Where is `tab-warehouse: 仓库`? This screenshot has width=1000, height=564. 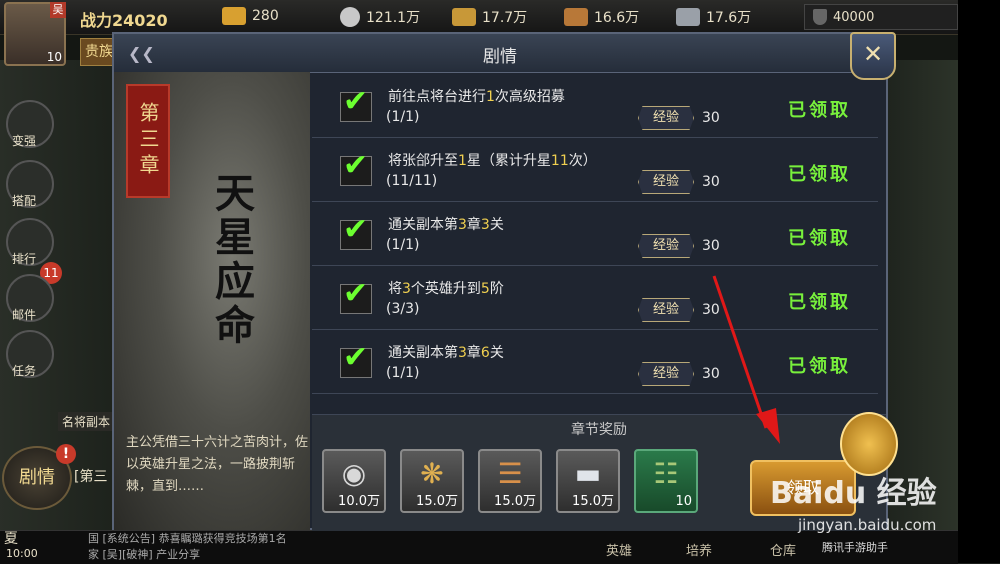 tab-warehouse: 仓库 is located at coordinates (783, 549).